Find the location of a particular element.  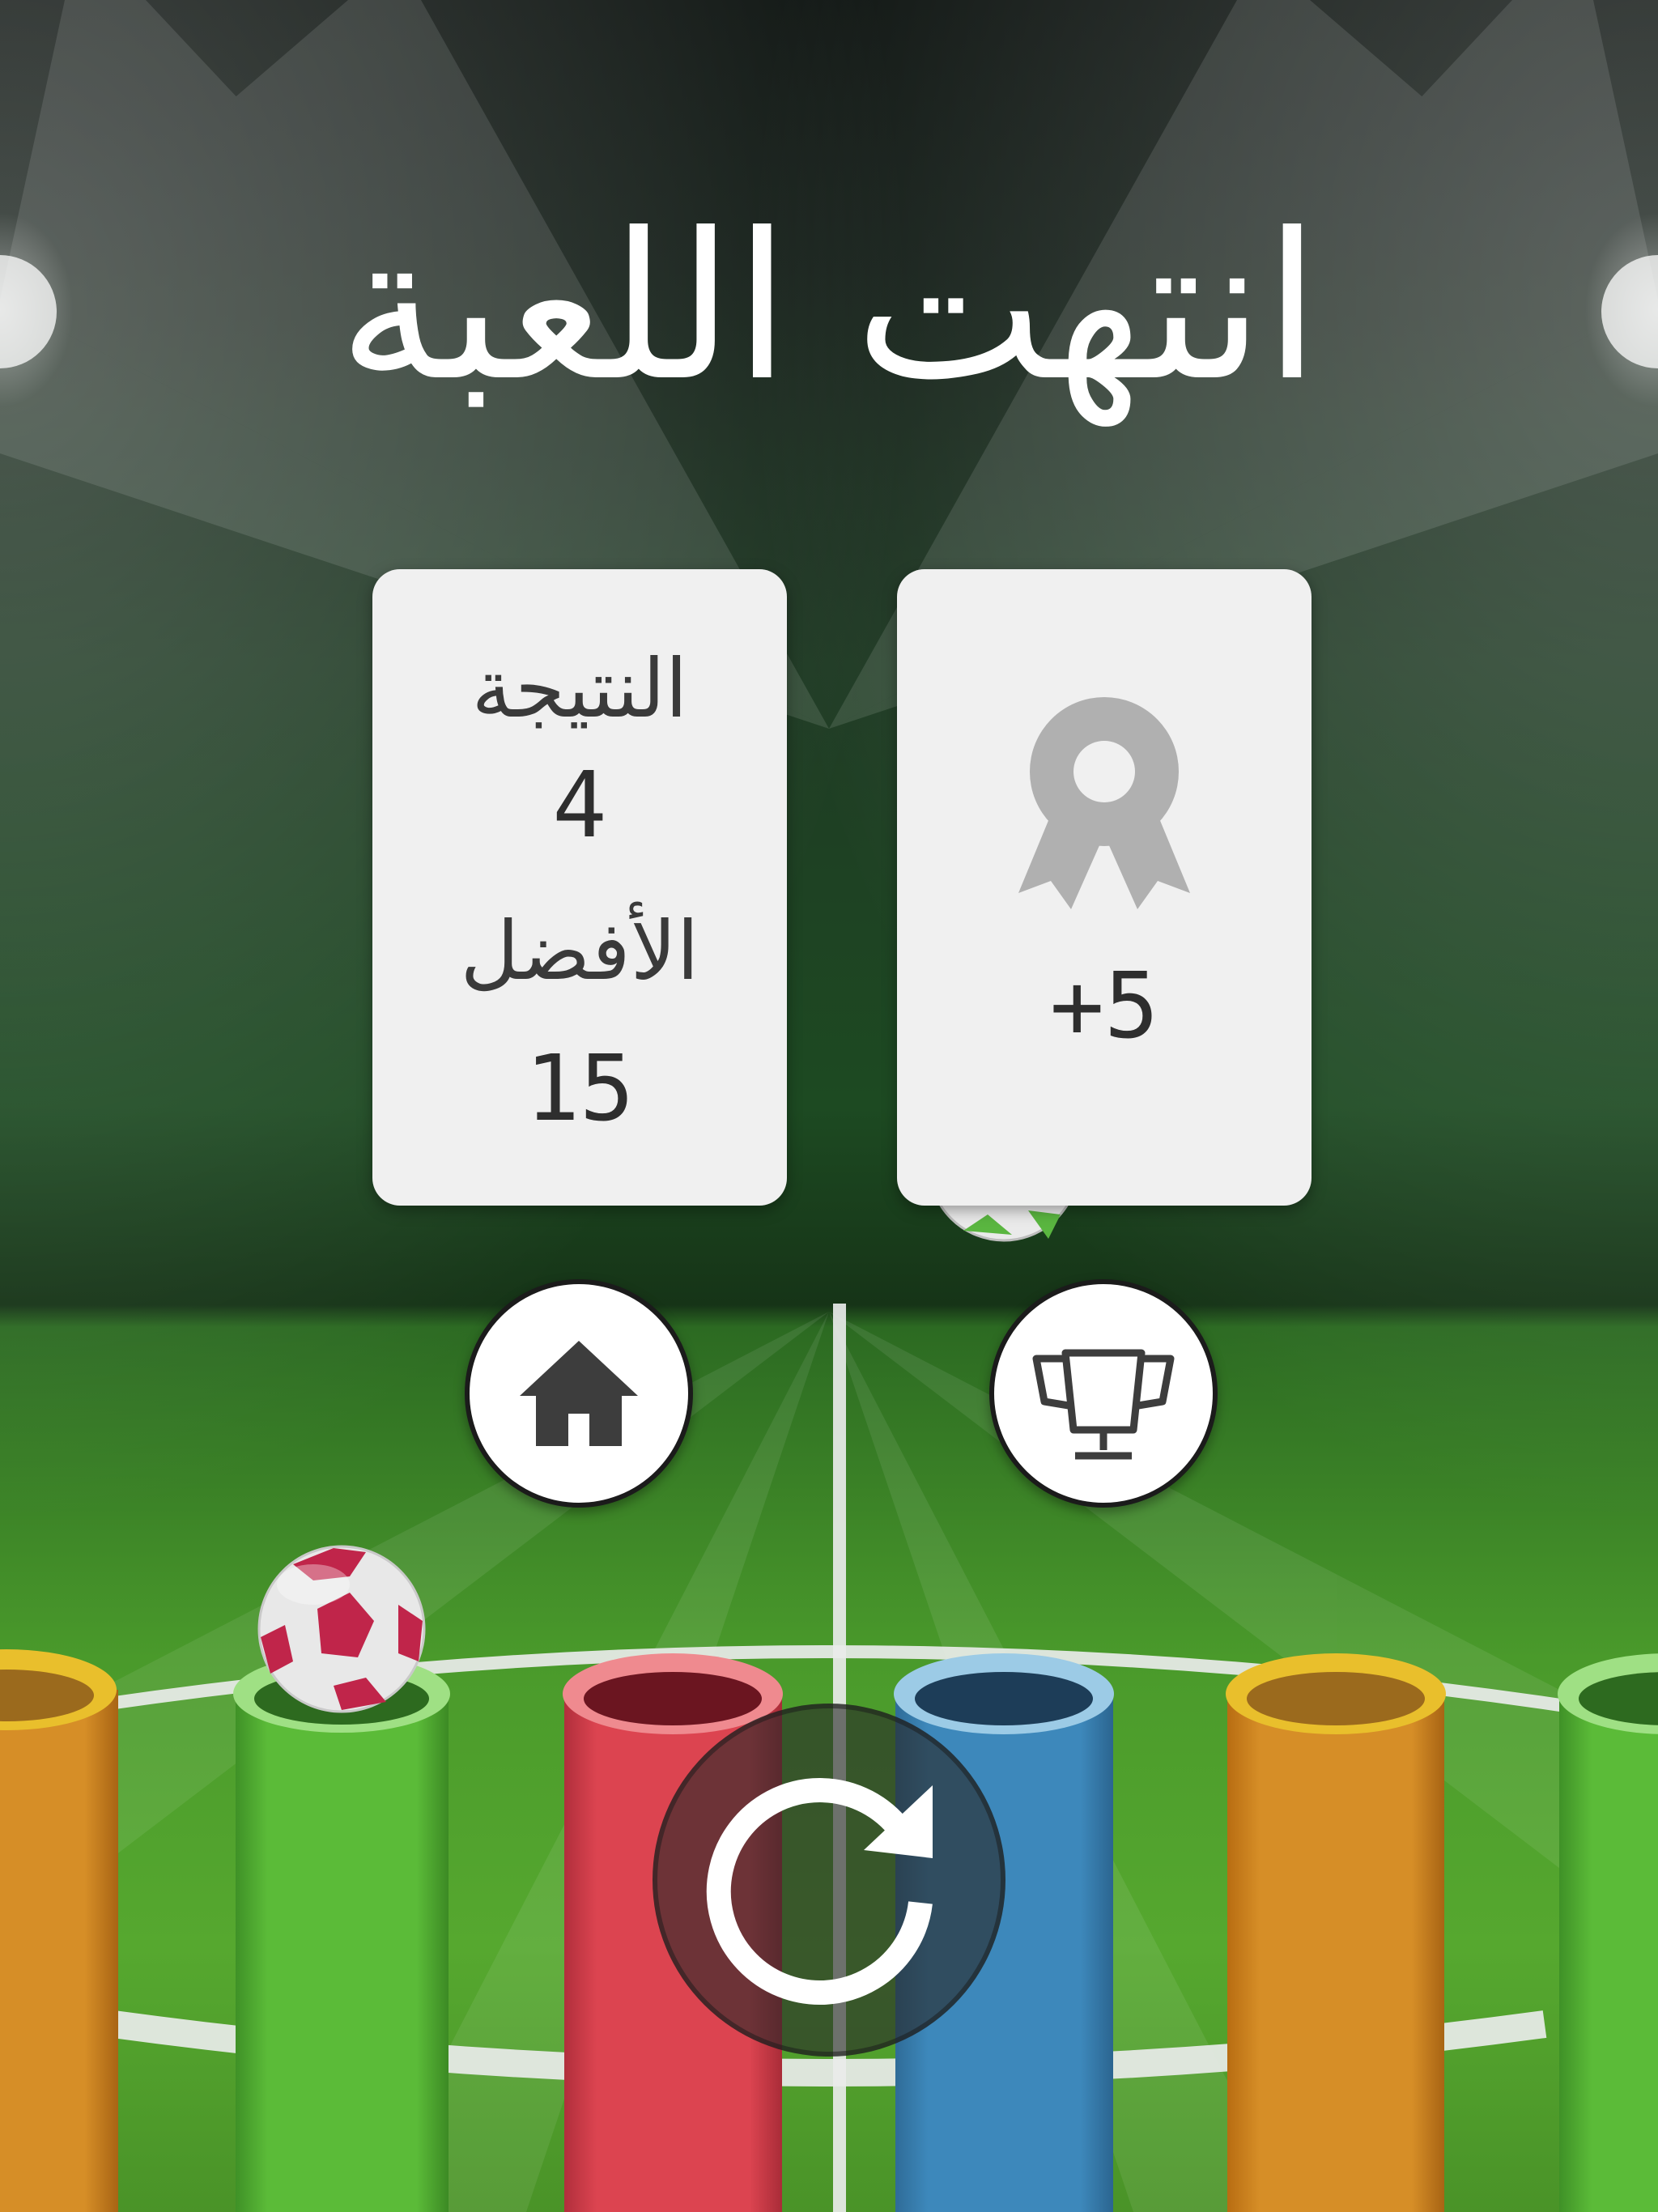

soccer-ball-red is located at coordinates (341, 1629).